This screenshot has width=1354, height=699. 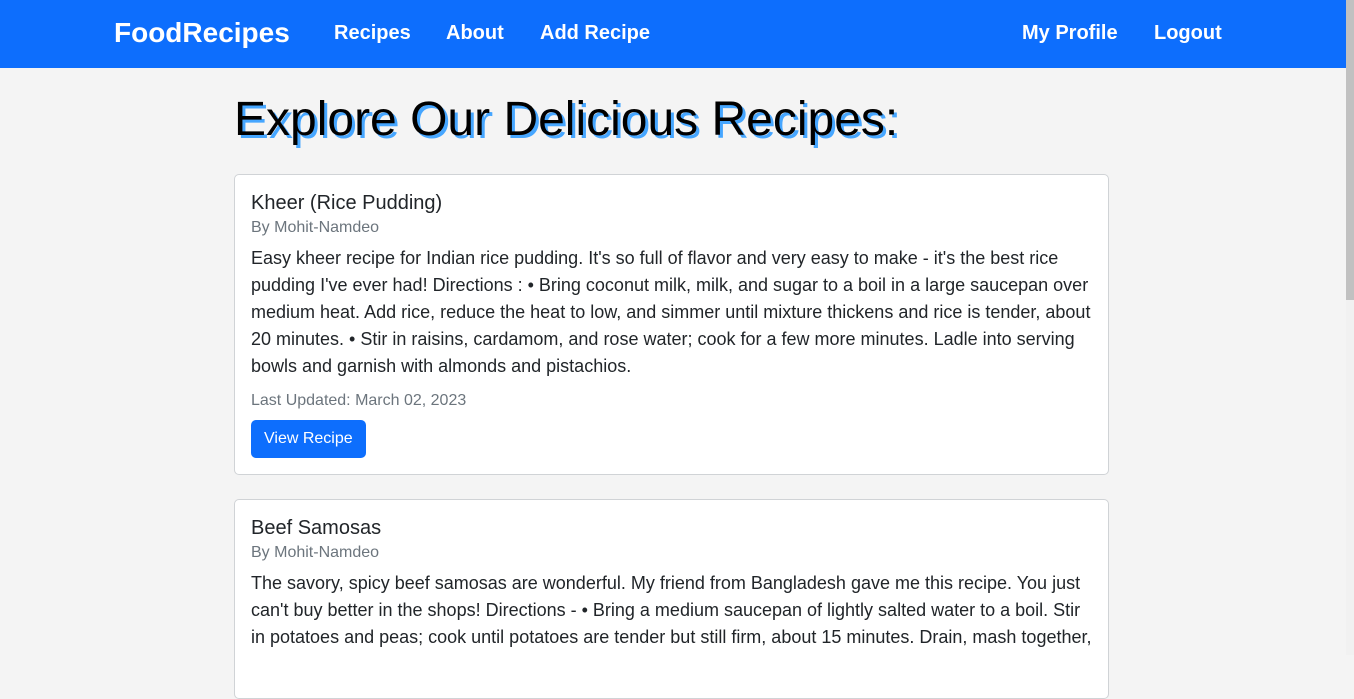 What do you see at coordinates (359, 400) in the screenshot?
I see `recipe-last-updated: Last Updated: March 02, 2023` at bounding box center [359, 400].